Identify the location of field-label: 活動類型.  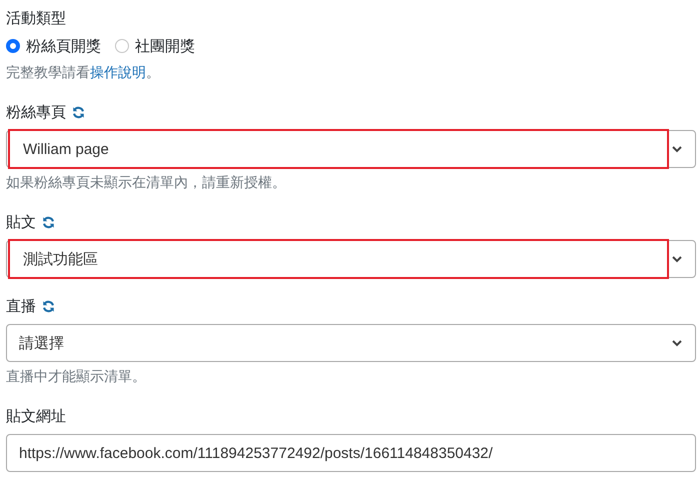
(36, 18).